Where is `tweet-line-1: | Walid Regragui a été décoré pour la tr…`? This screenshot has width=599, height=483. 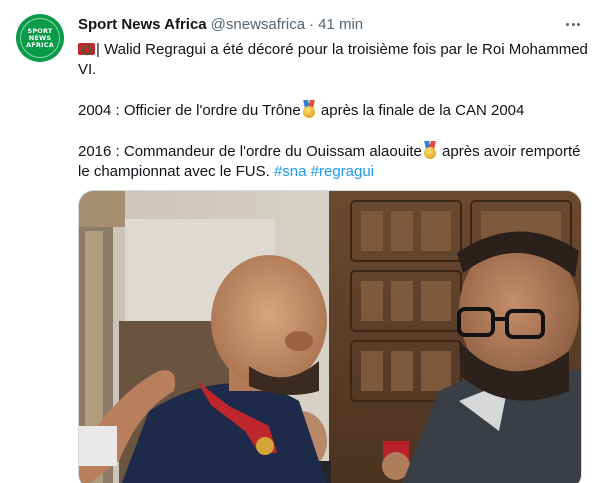 tweet-line-1: | Walid Regragui a été décoré pour la tr… is located at coordinates (333, 60).